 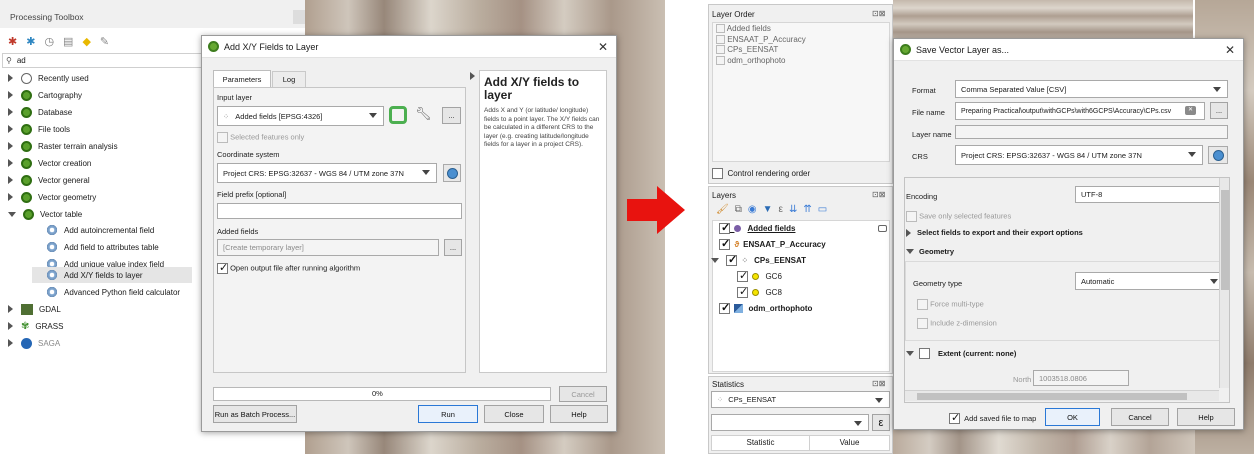 What do you see at coordinates (765, 307) in the screenshot?
I see `layer-row-orthophoto: odm_orthophoto` at bounding box center [765, 307].